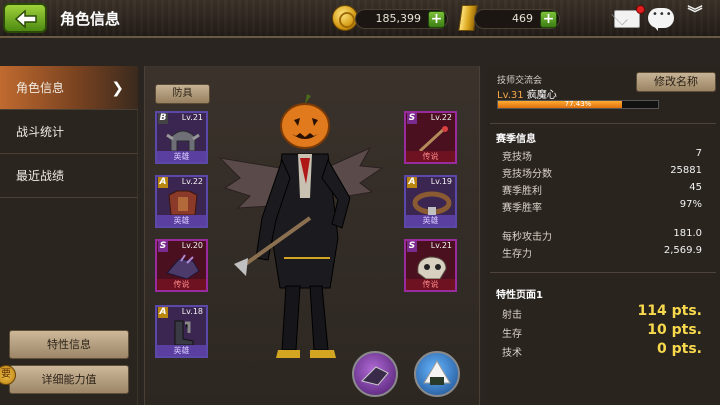 Image resolution: width=720 pixels, height=405 pixels. What do you see at coordinates (520, 81) in the screenshot?
I see `guild-name: 技师交流会` at bounding box center [520, 81].